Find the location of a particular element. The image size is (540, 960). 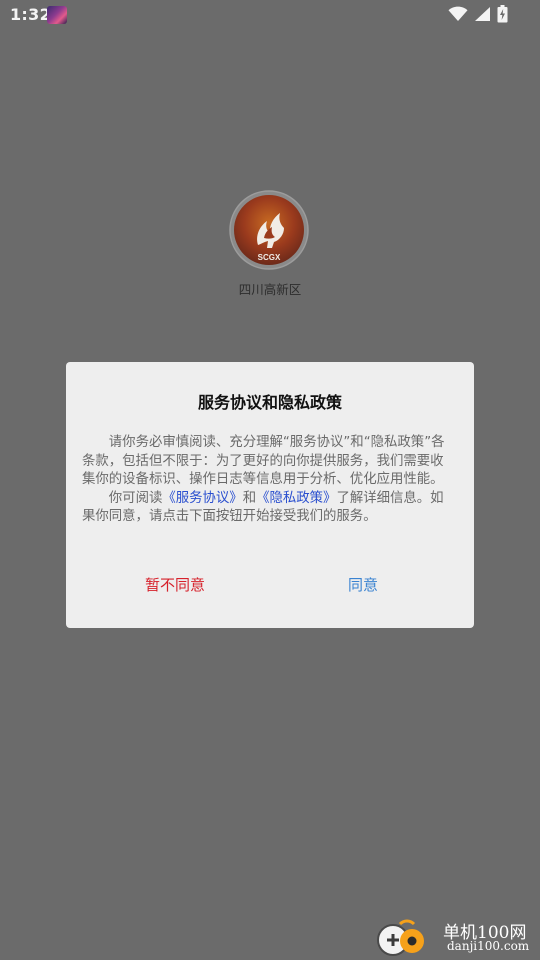

app-name: 四川高新区 is located at coordinates (270, 289).